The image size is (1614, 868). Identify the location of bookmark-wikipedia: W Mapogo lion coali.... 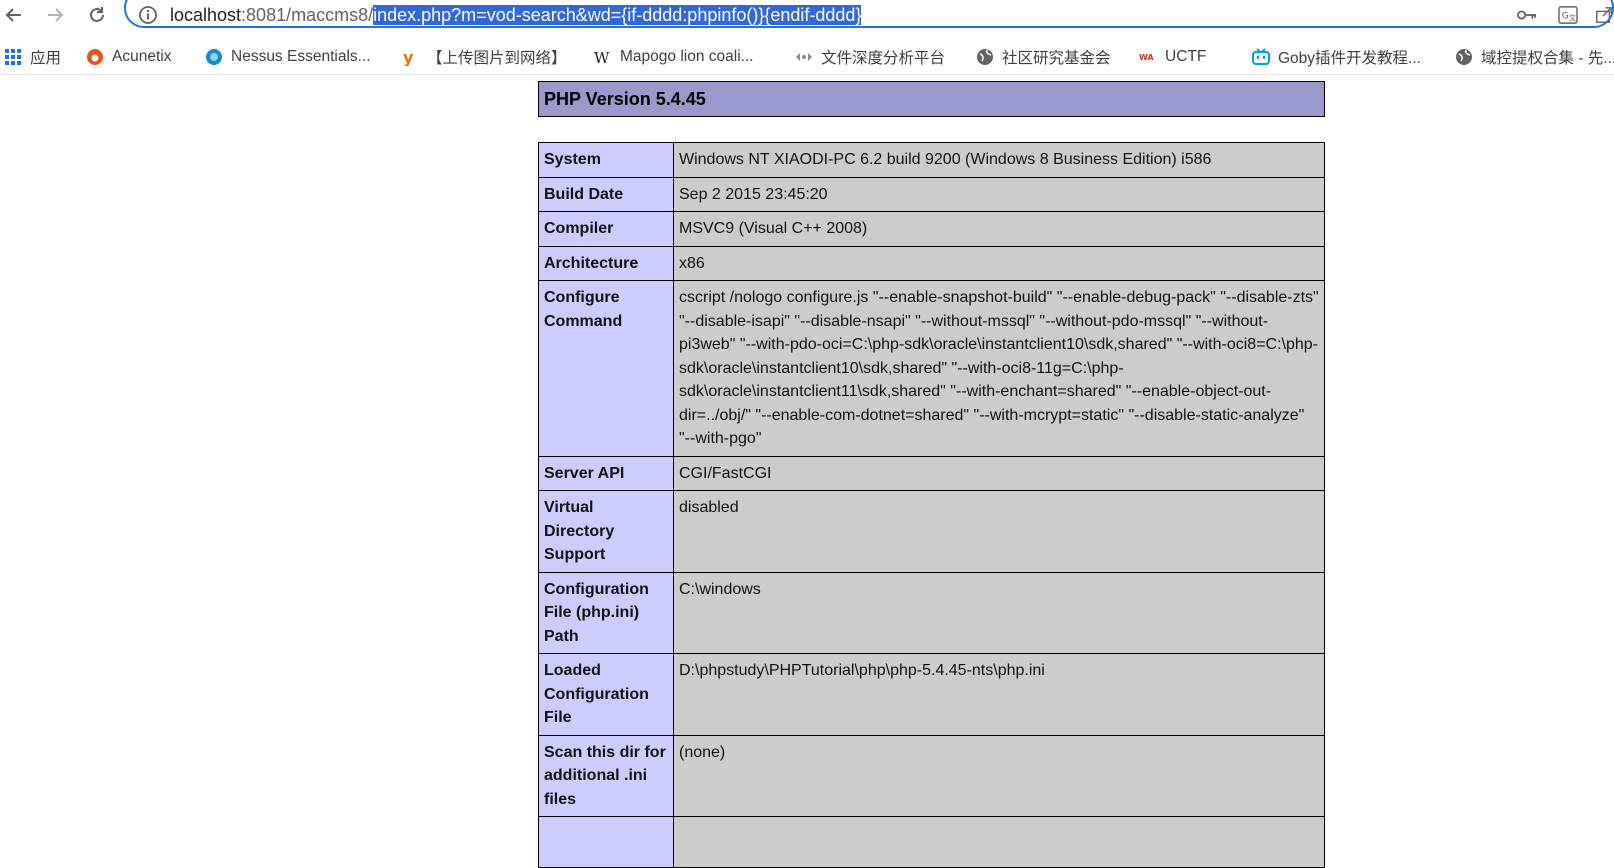
(674, 57).